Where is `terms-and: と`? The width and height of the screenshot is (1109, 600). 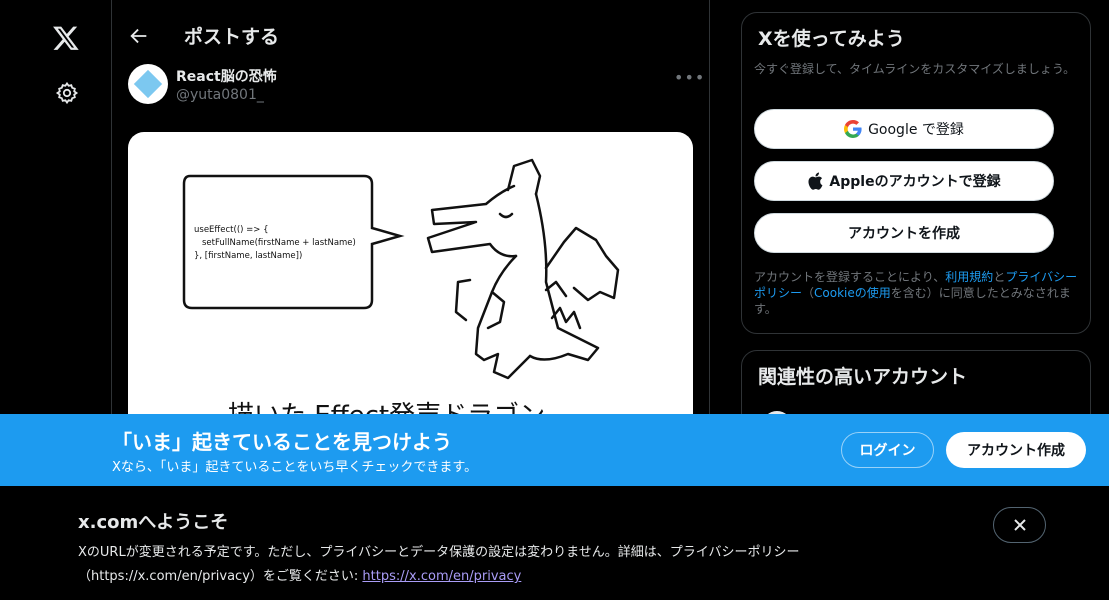 terms-and: と is located at coordinates (999, 277).